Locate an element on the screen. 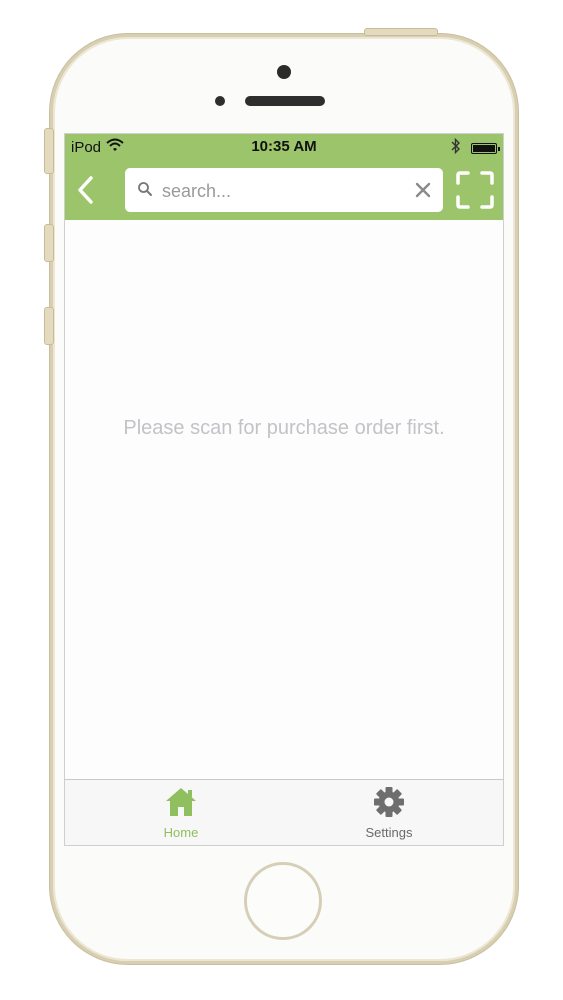 This screenshot has height=1000, width=563. power-button is located at coordinates (401, 32).